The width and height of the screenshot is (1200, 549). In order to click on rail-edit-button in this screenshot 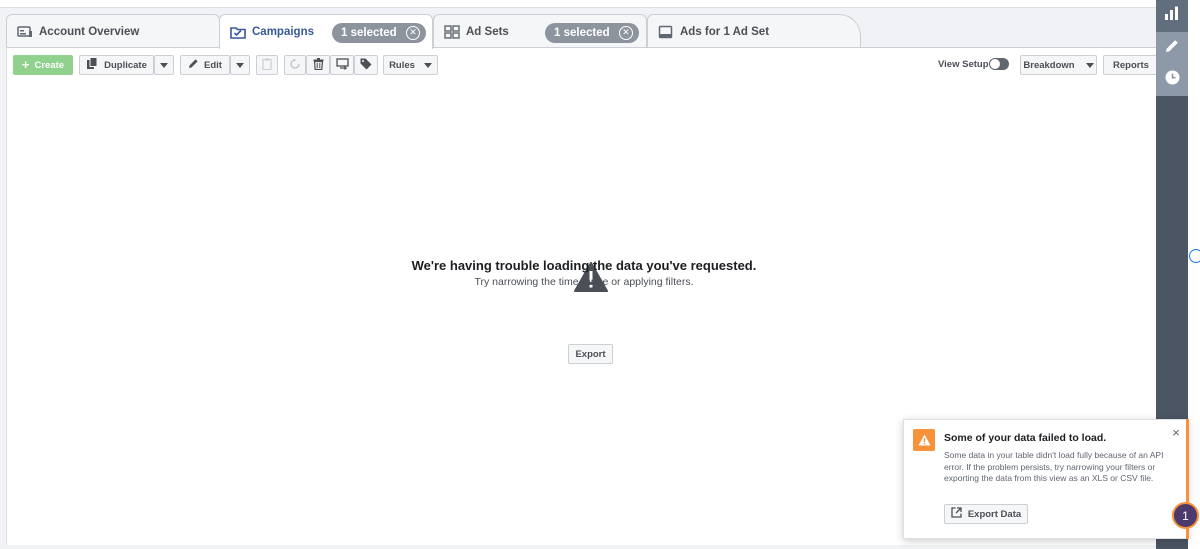, I will do `click(1172, 48)`.